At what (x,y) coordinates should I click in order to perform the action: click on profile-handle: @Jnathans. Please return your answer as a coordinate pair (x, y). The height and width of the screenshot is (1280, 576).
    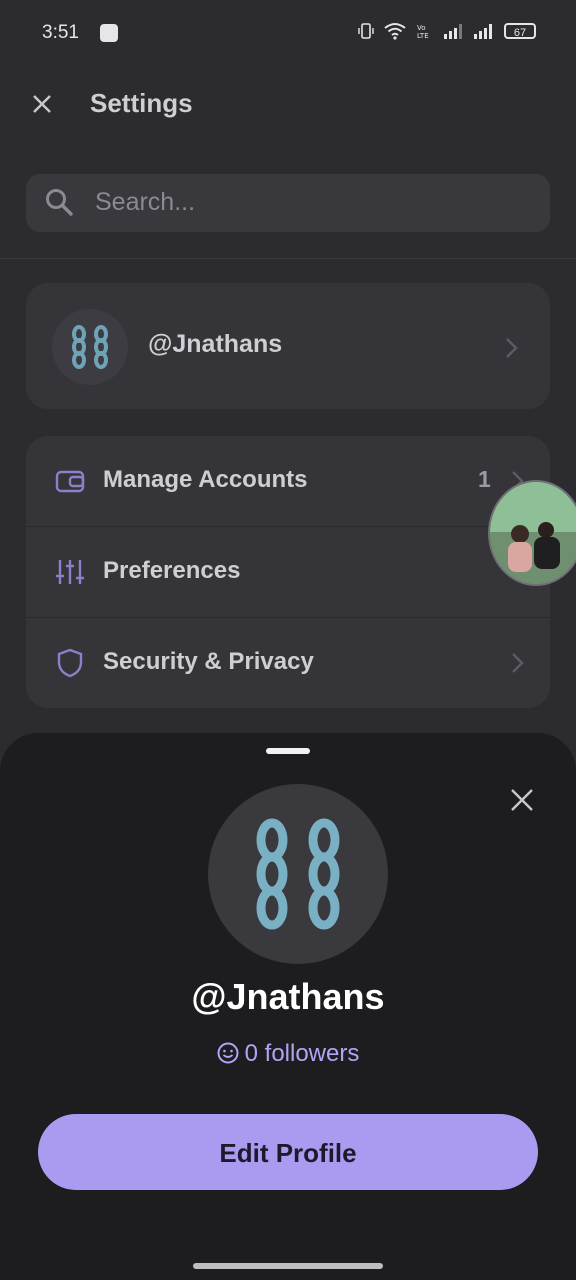
    Looking at the image, I should click on (215, 344).